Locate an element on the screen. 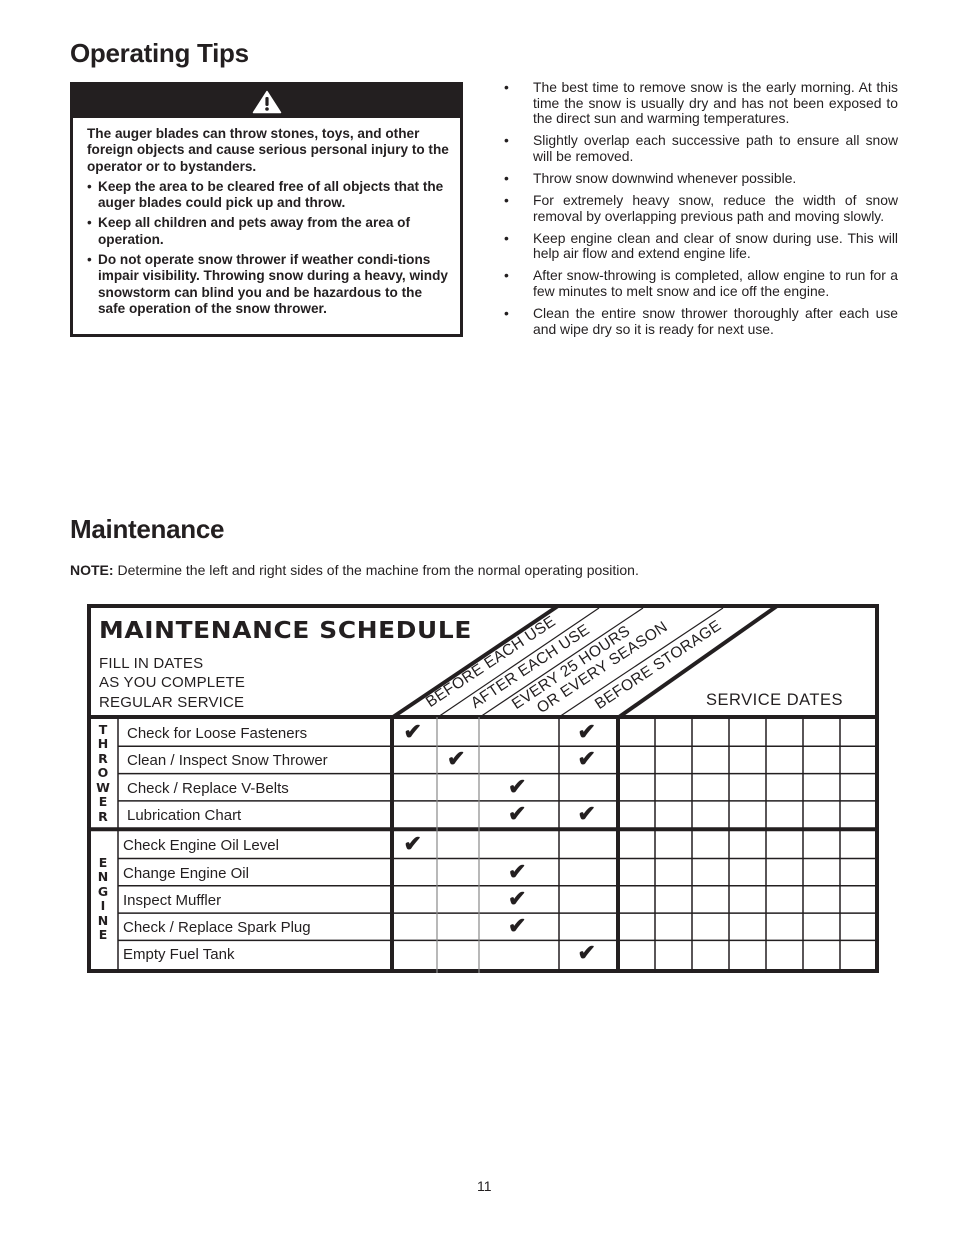 This screenshot has width=954, height=1235. subtitle-line: FILL IN DATES is located at coordinates (151, 663).